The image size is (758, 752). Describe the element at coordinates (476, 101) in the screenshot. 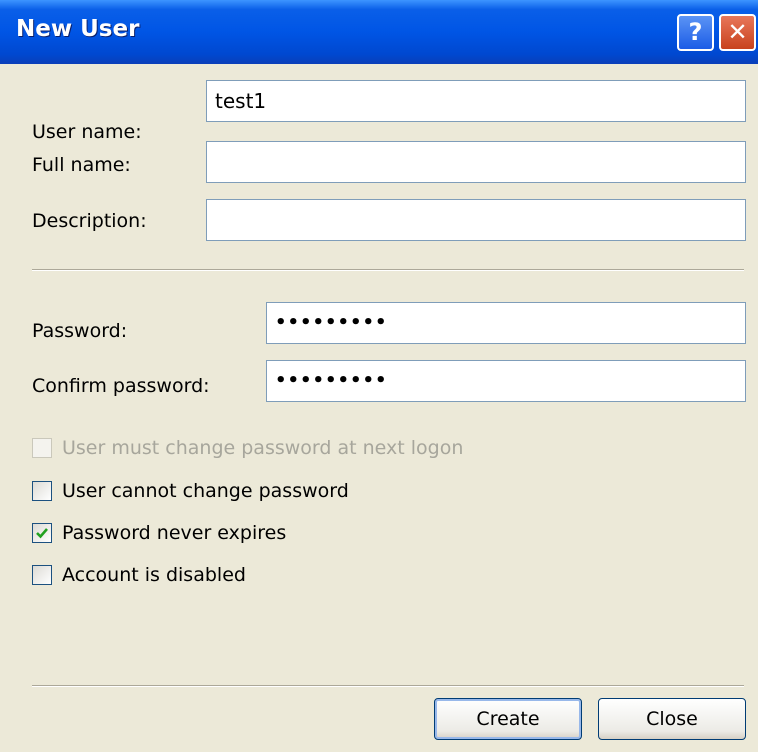

I see `user-name-field: test1` at that location.